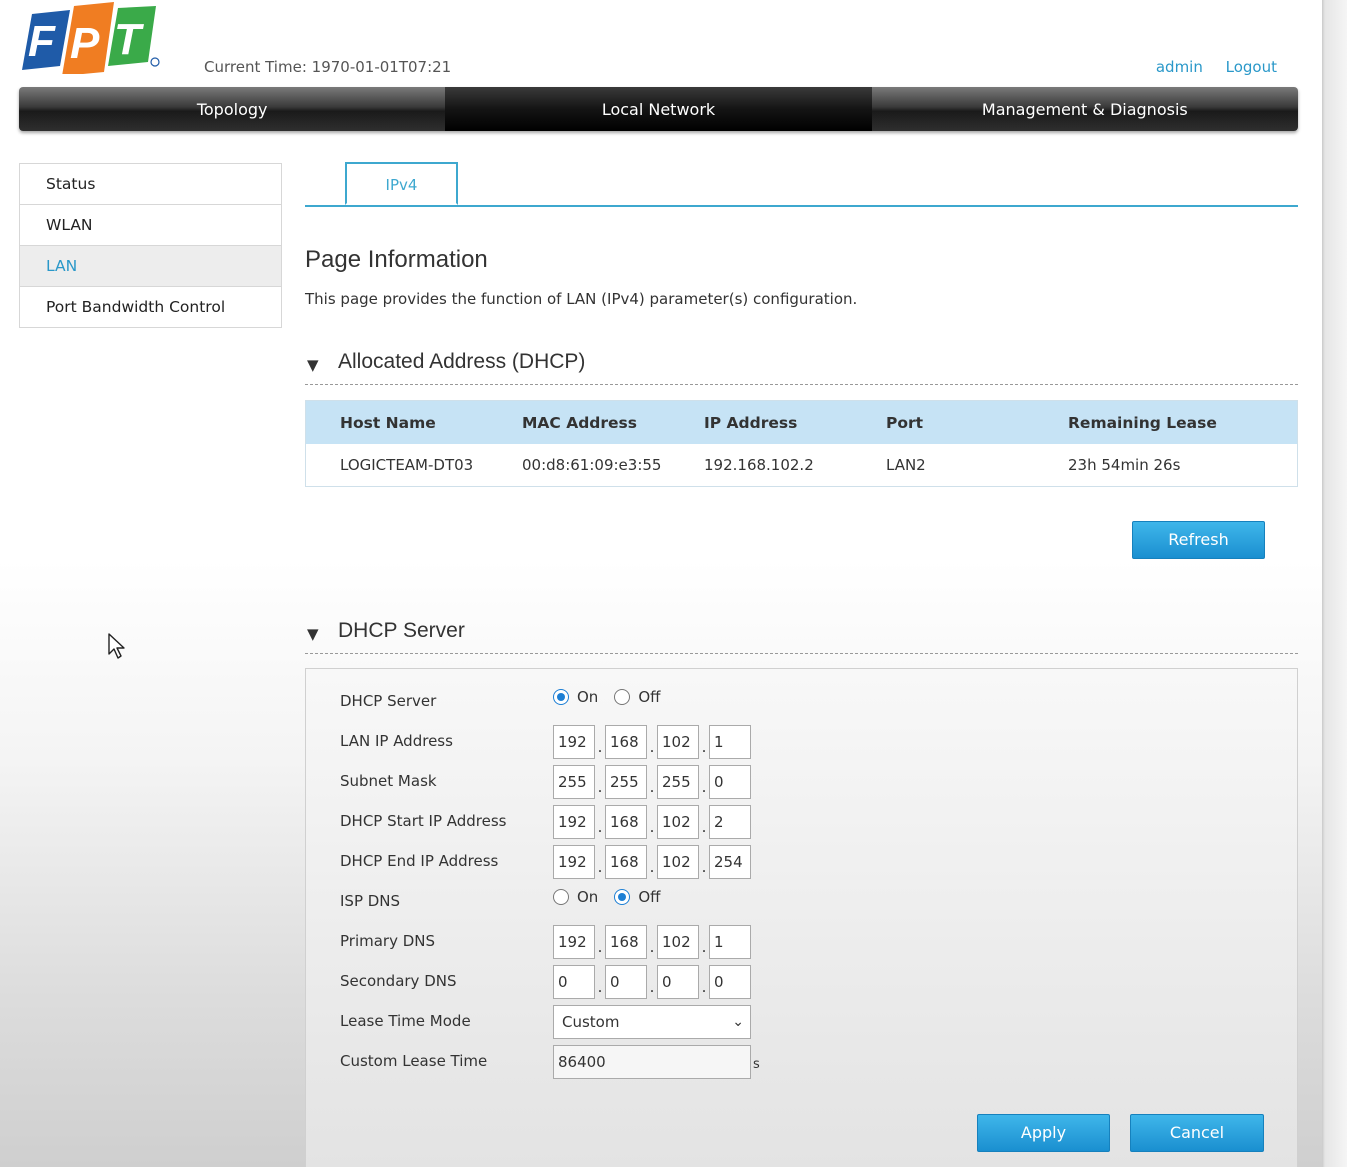 The height and width of the screenshot is (1167, 1347). What do you see at coordinates (150, 184) in the screenshot?
I see `sidebar-item-status: Status` at bounding box center [150, 184].